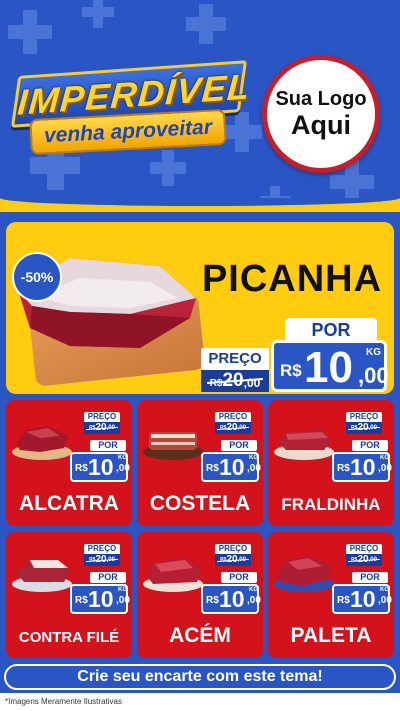 This screenshot has width=400, height=711. I want to click on featured-new-currency: R$, so click(291, 370).